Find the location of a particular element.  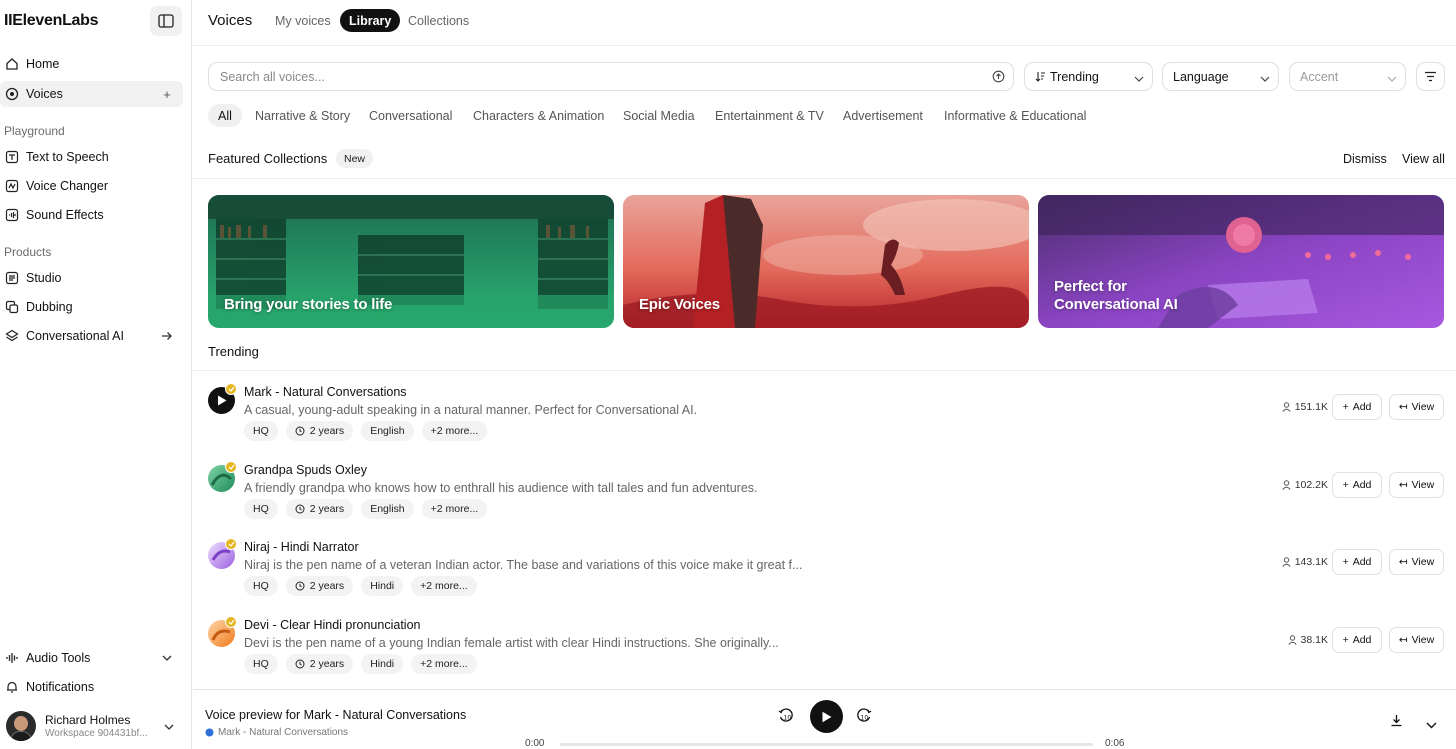

svg-text: 10 is located at coordinates (865, 718).